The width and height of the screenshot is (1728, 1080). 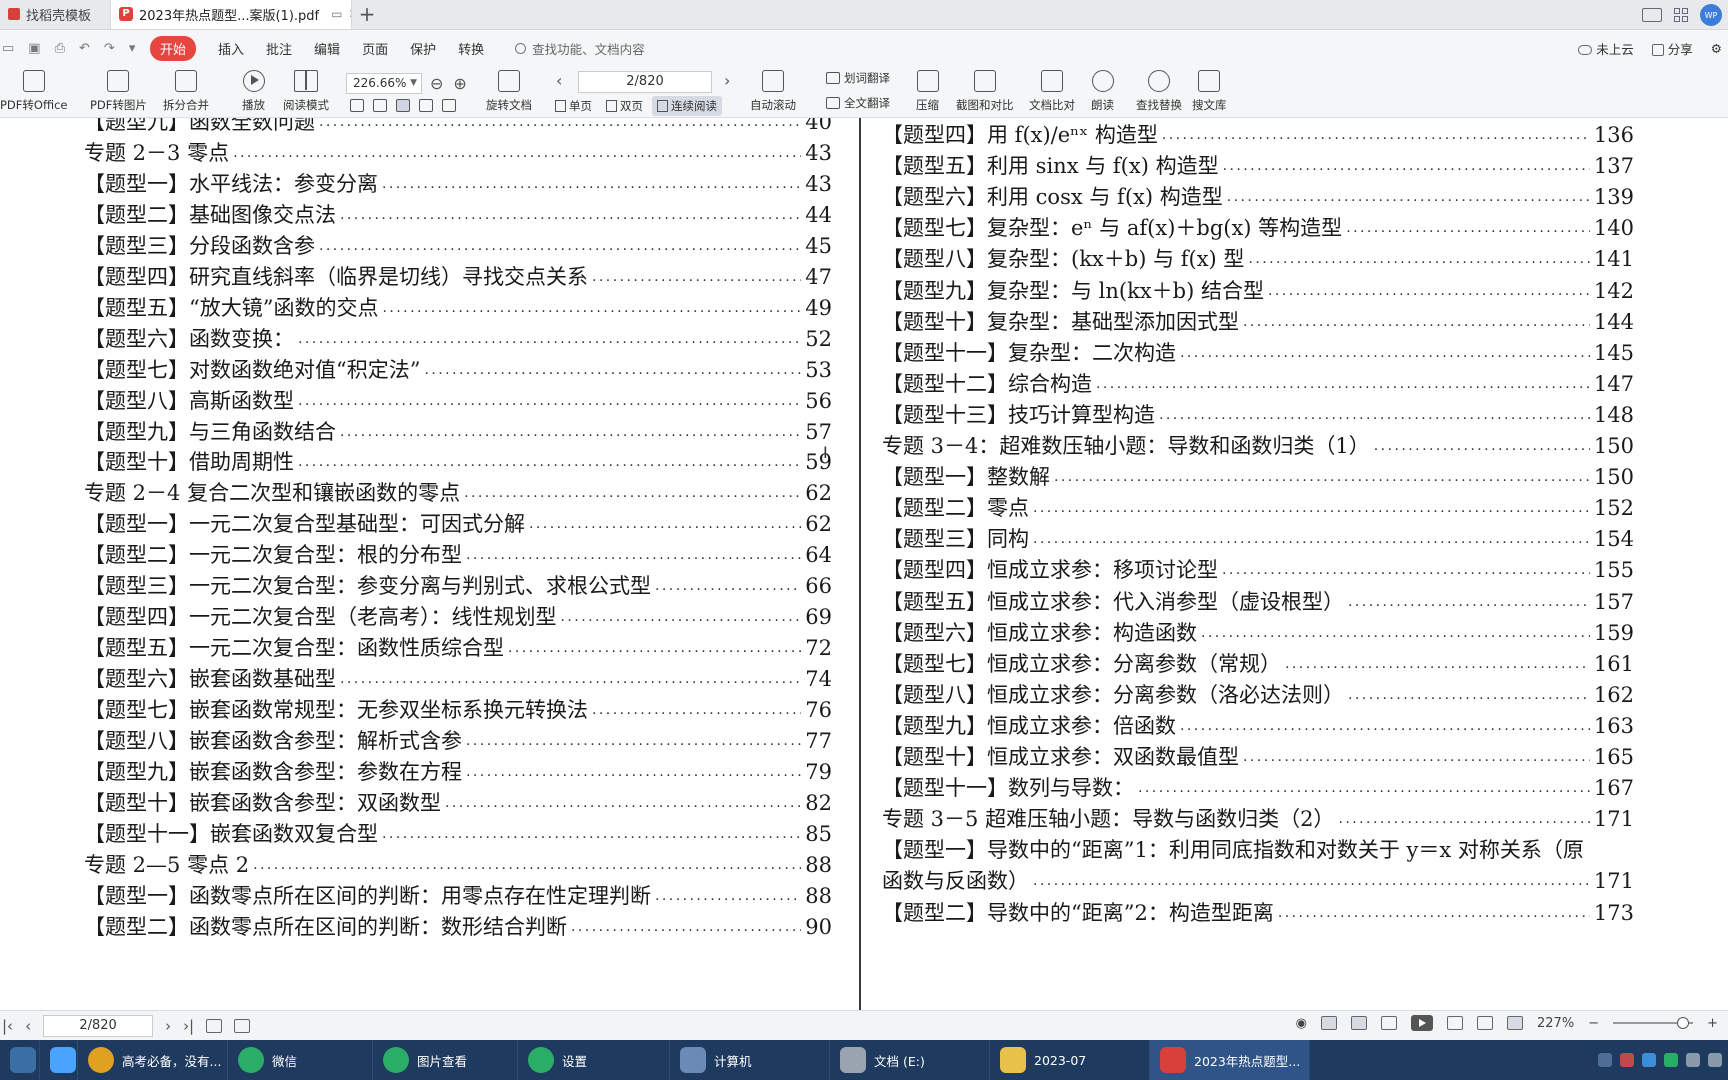 What do you see at coordinates (858, 103) in the screenshot?
I see `full-translate-button: 全文翻译` at bounding box center [858, 103].